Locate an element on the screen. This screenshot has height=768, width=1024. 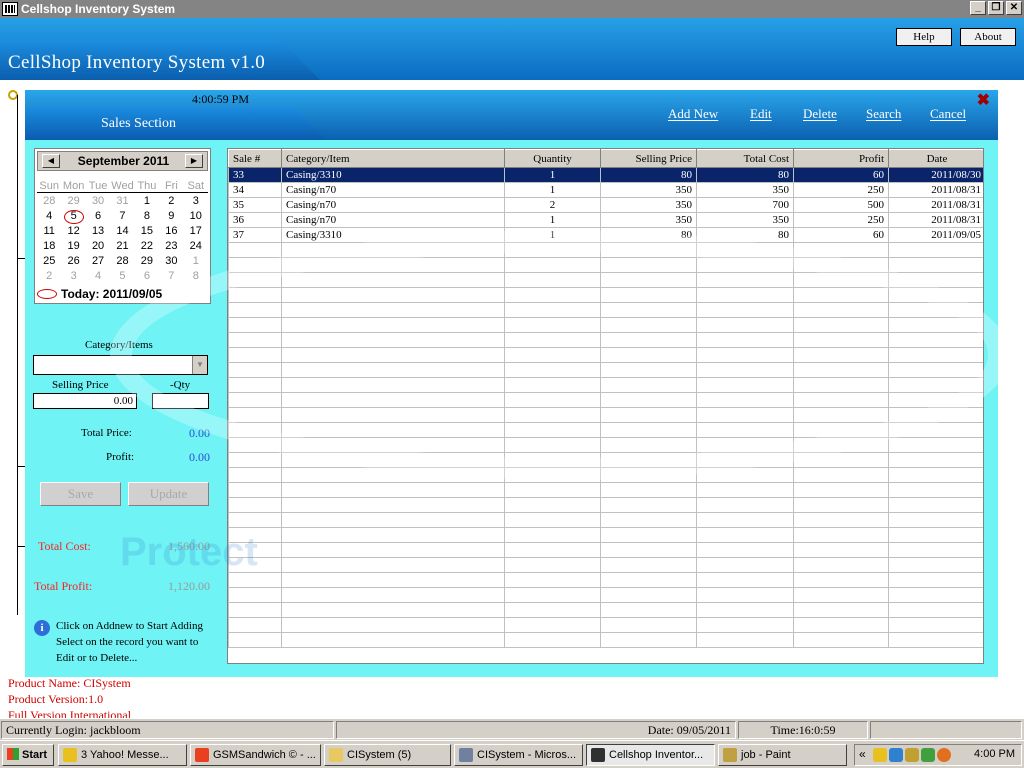
tray-app-icon is located at coordinates (880, 755).